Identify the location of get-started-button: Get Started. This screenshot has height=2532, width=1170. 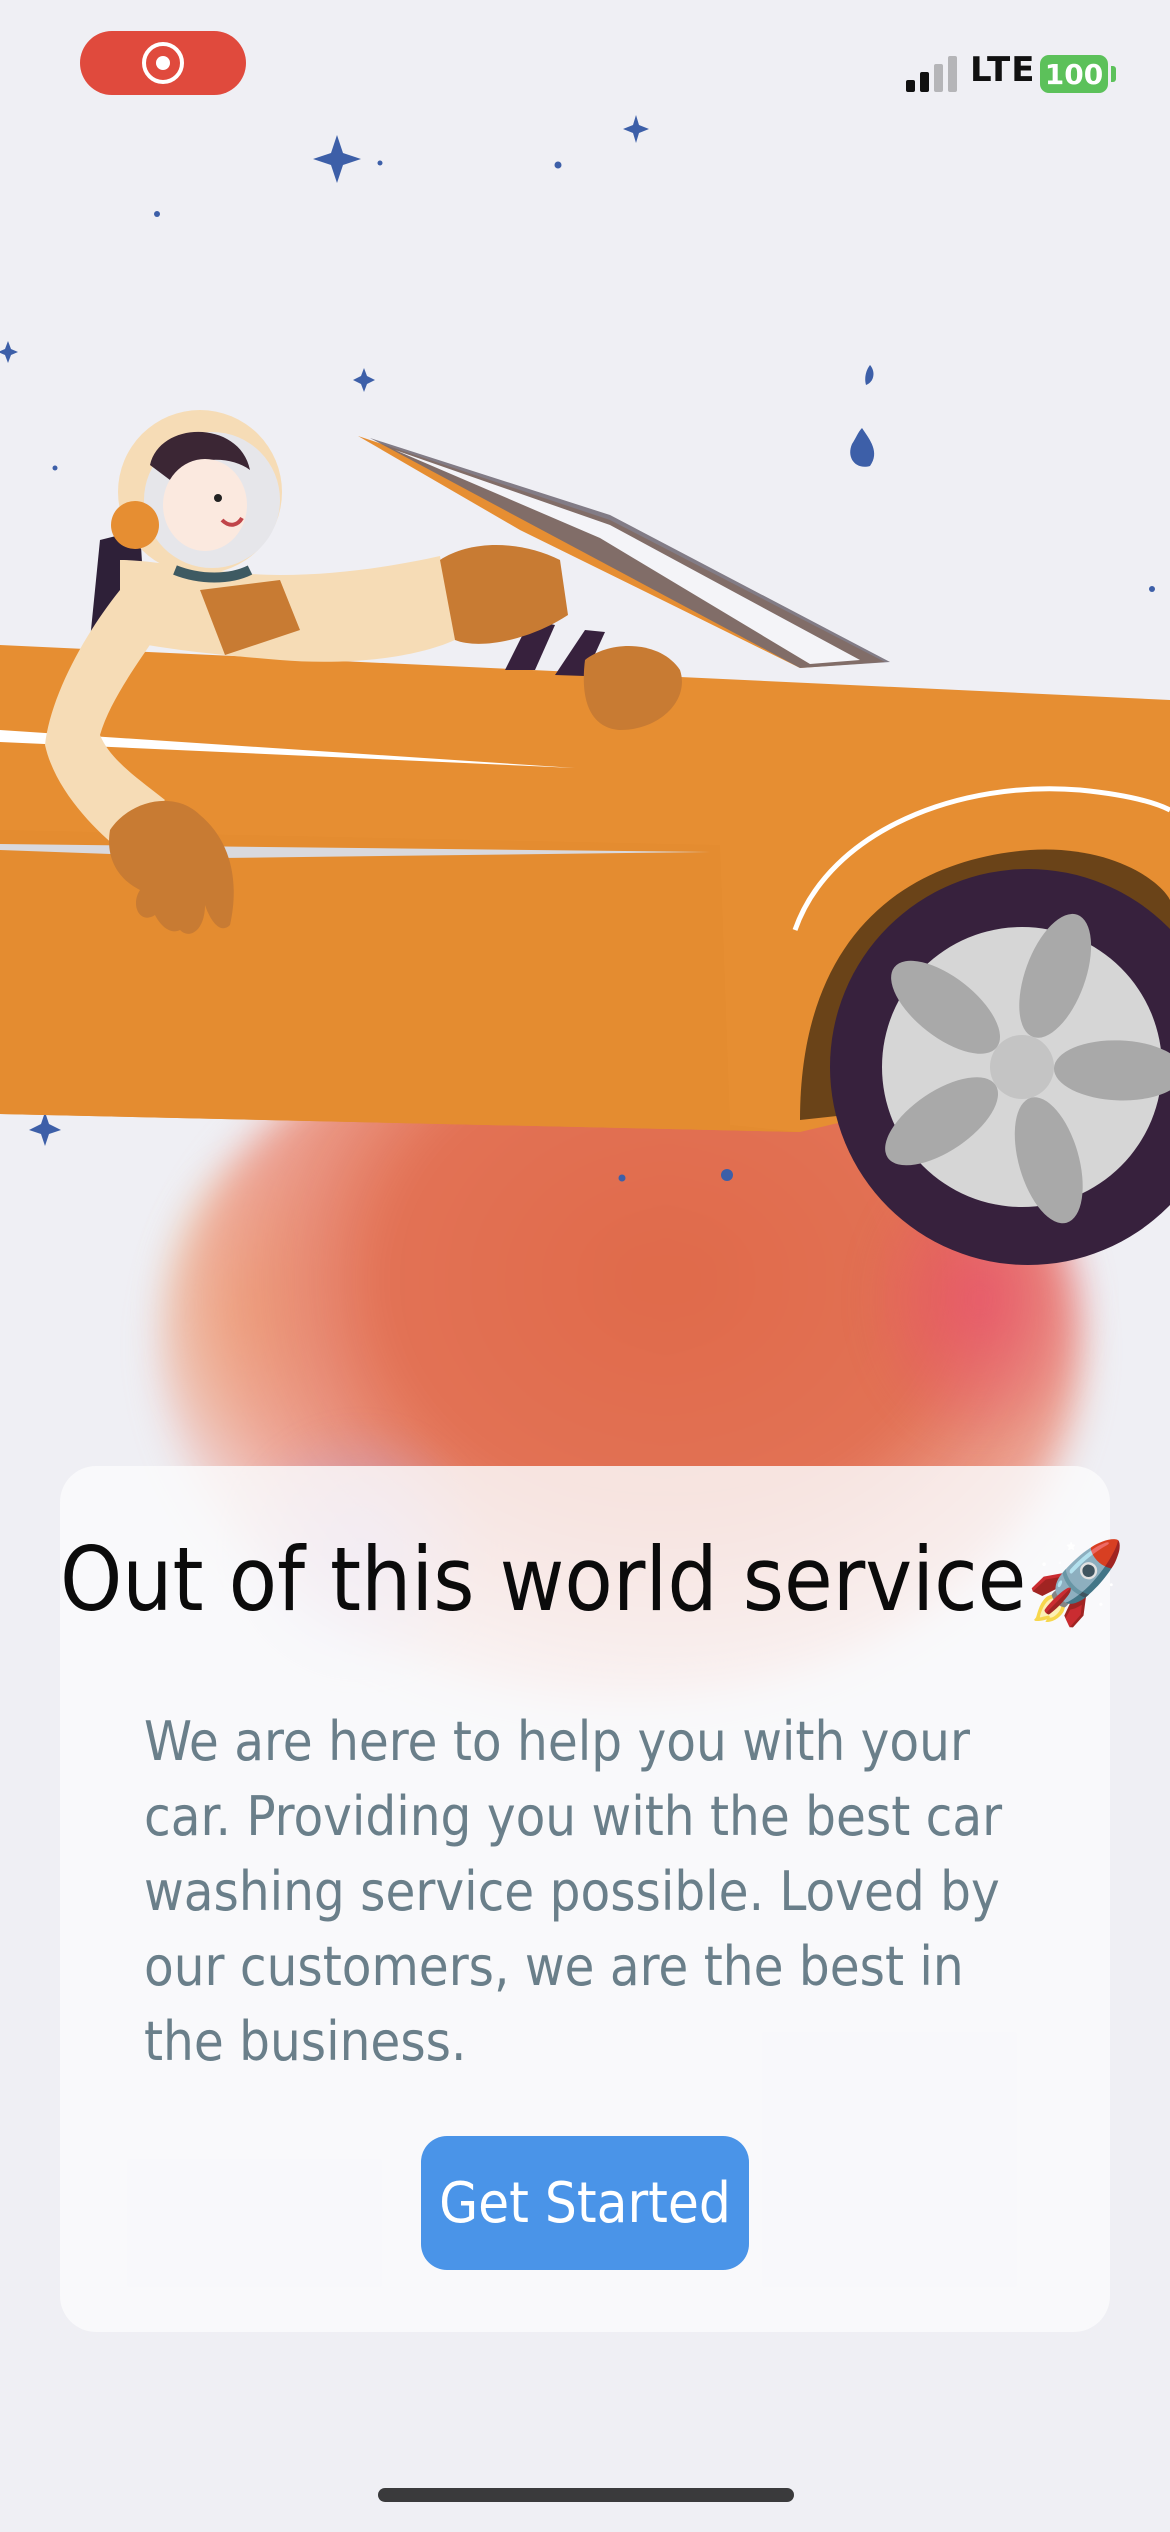
(585, 2203).